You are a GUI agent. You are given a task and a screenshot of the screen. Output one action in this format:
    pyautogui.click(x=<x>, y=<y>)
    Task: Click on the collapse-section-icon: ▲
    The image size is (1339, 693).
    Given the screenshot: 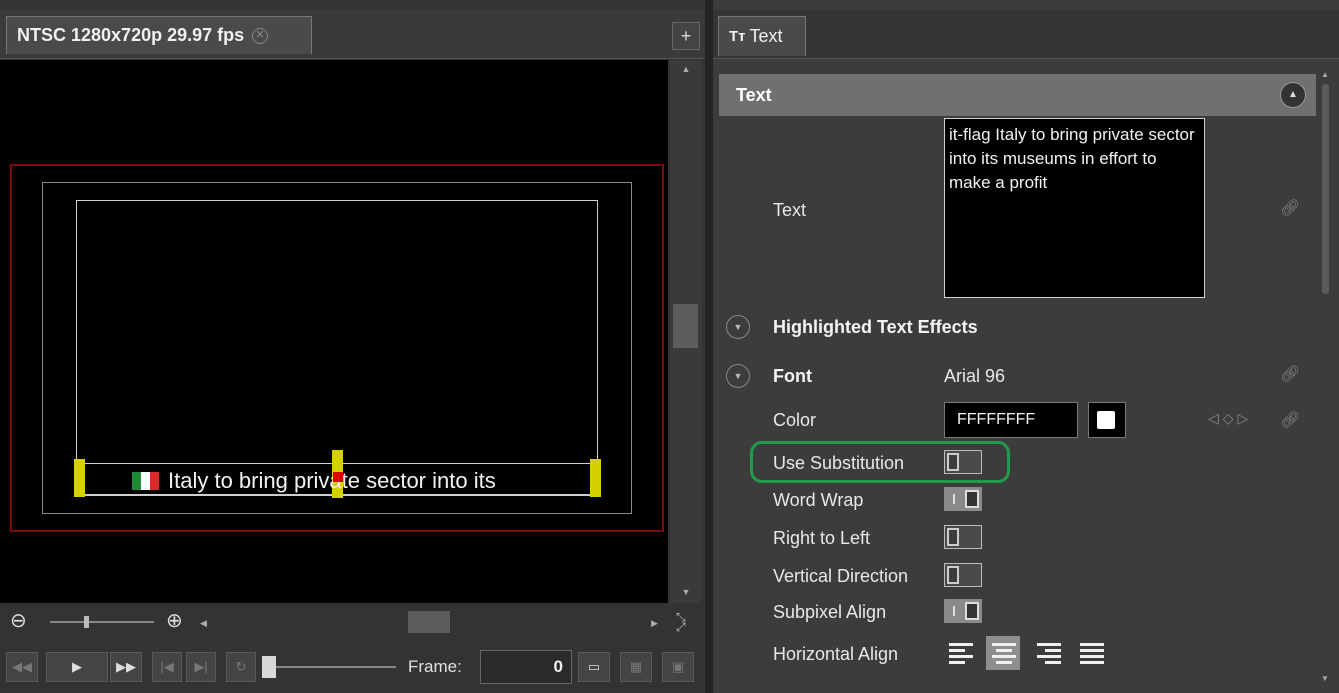 What is the action you would take?
    pyautogui.click(x=1293, y=95)
    